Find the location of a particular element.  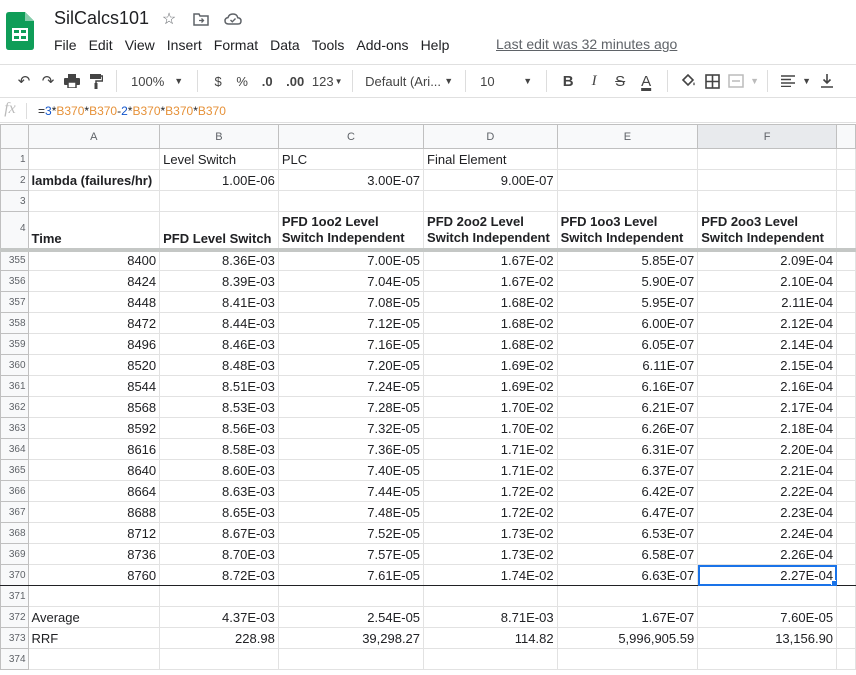

cell: 8.72E-03 is located at coordinates (219, 575).